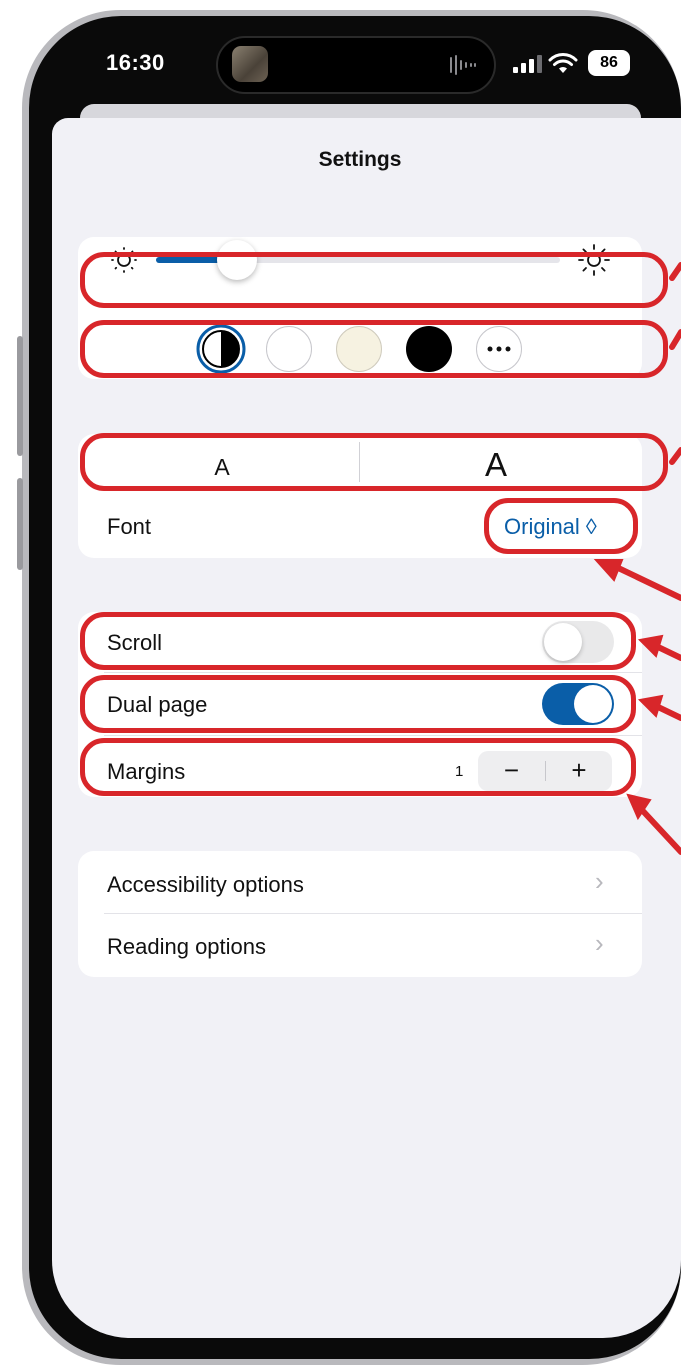 The width and height of the screenshot is (681, 1370). Describe the element at coordinates (360, 882) in the screenshot. I see `accessibility-options-row: Accessibility options ›` at that location.